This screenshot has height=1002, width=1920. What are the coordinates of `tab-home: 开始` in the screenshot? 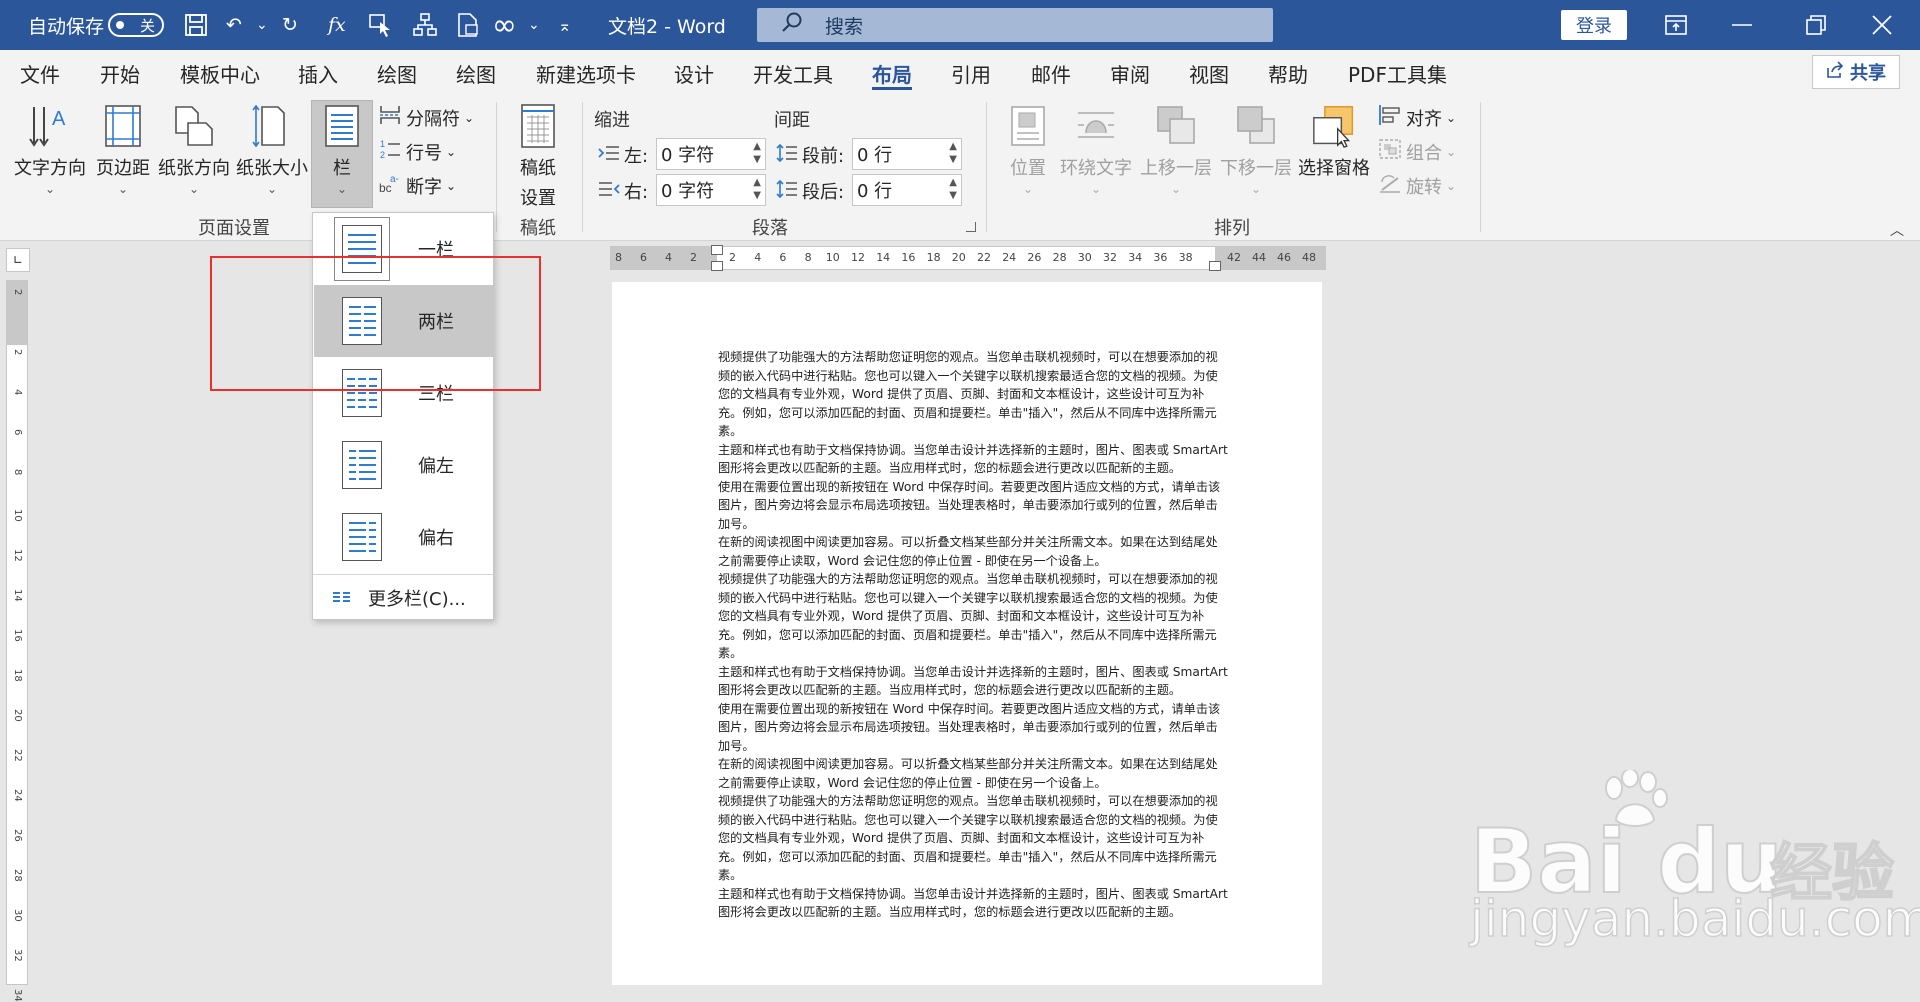 It's located at (120, 73).